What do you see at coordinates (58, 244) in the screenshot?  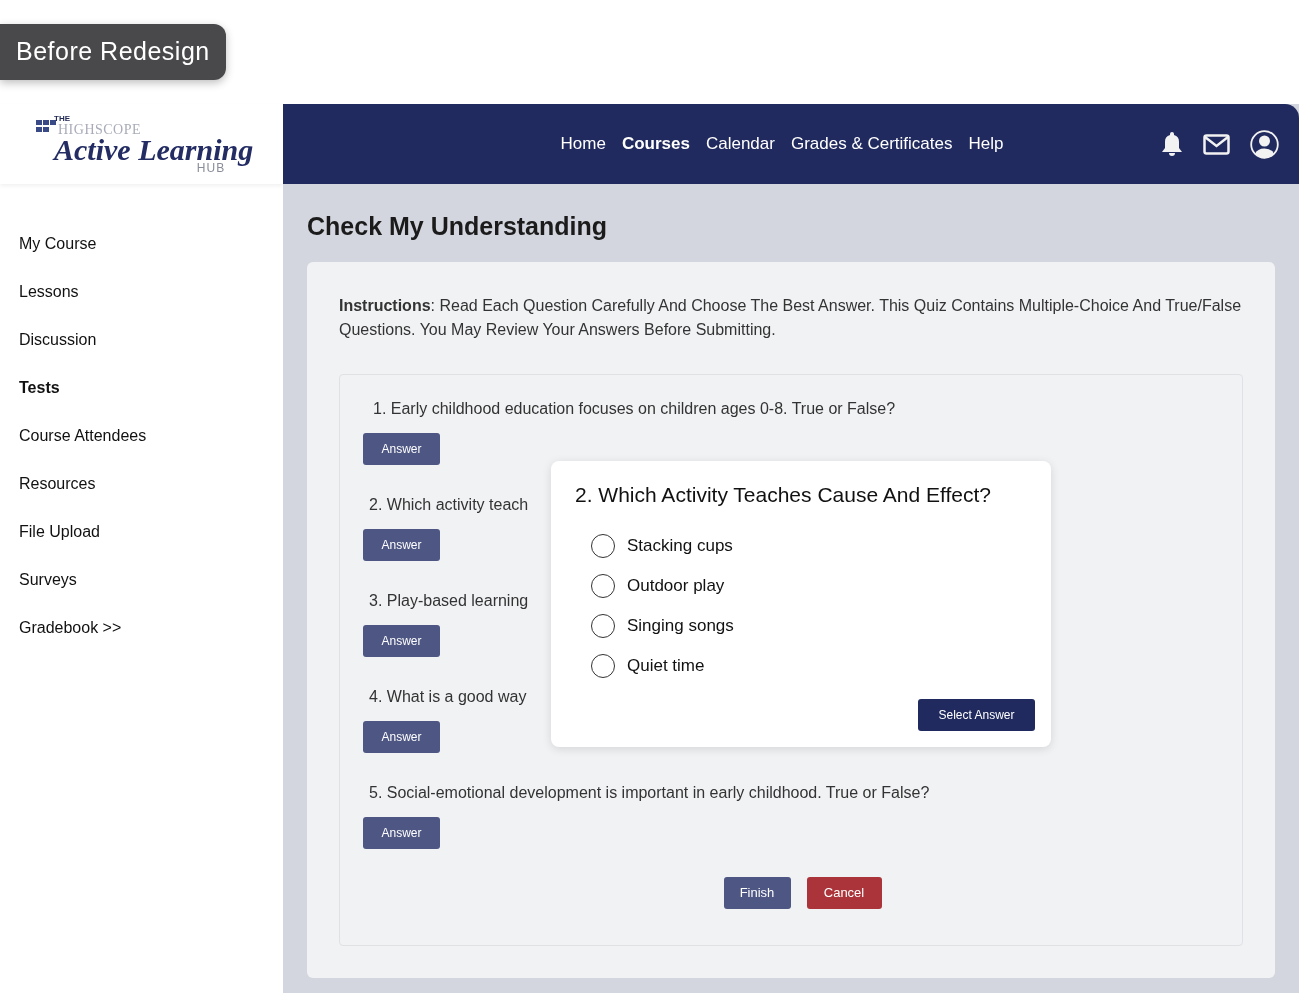 I see `sidebar-item: My Course` at bounding box center [58, 244].